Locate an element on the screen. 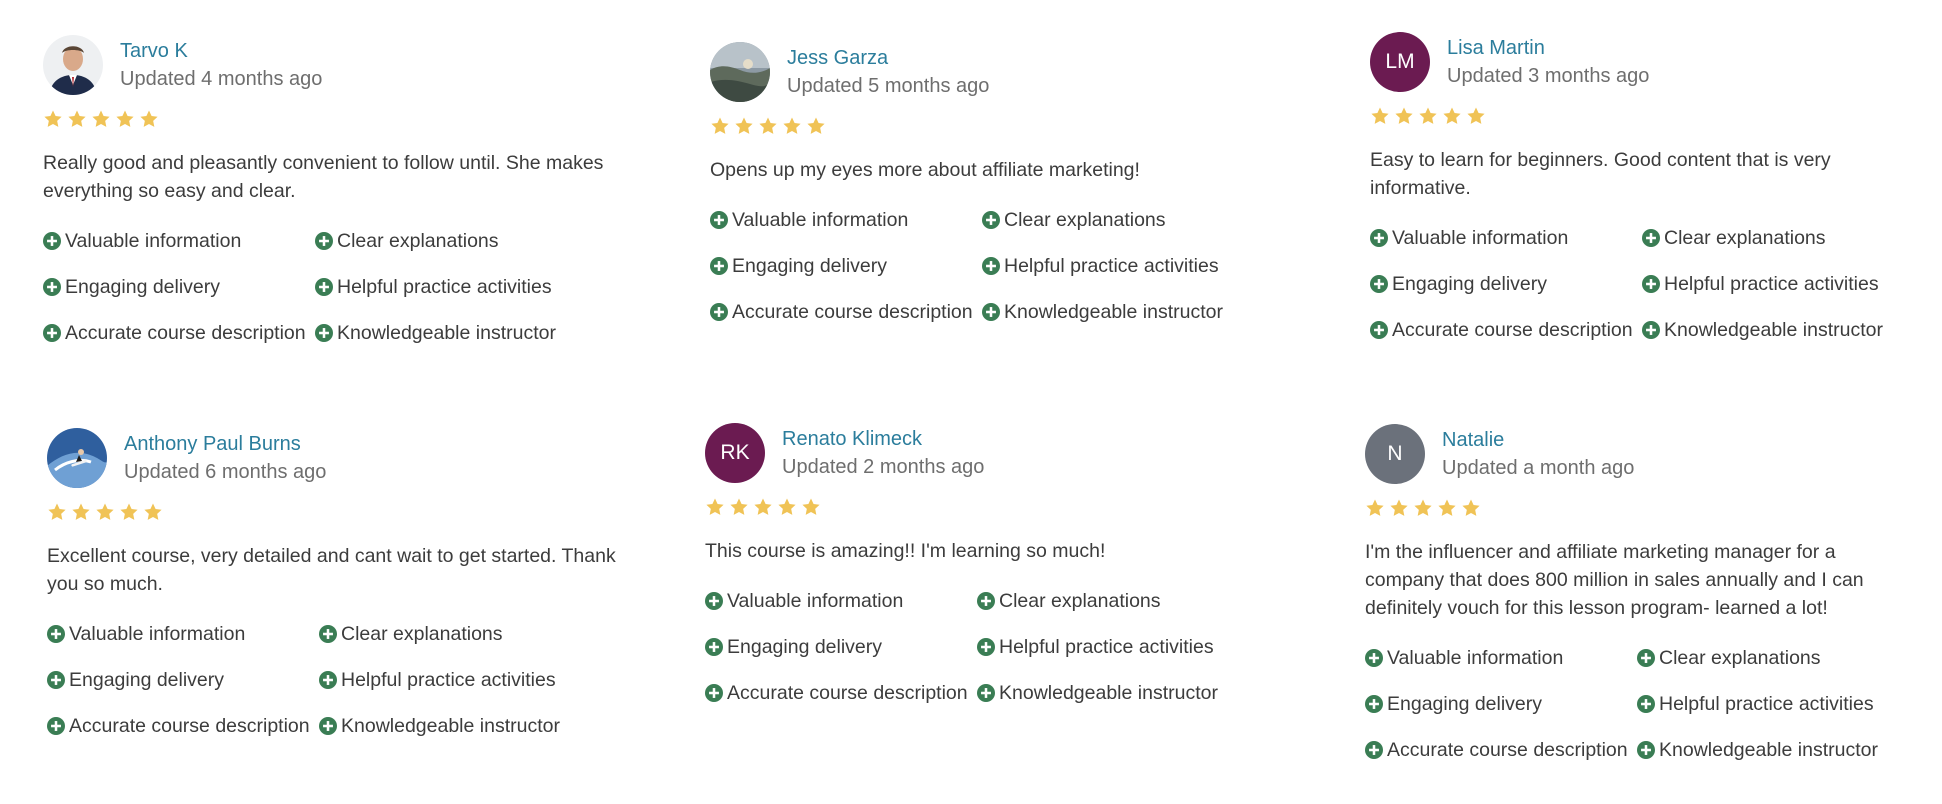  avatar-initials: LM is located at coordinates (1400, 61).